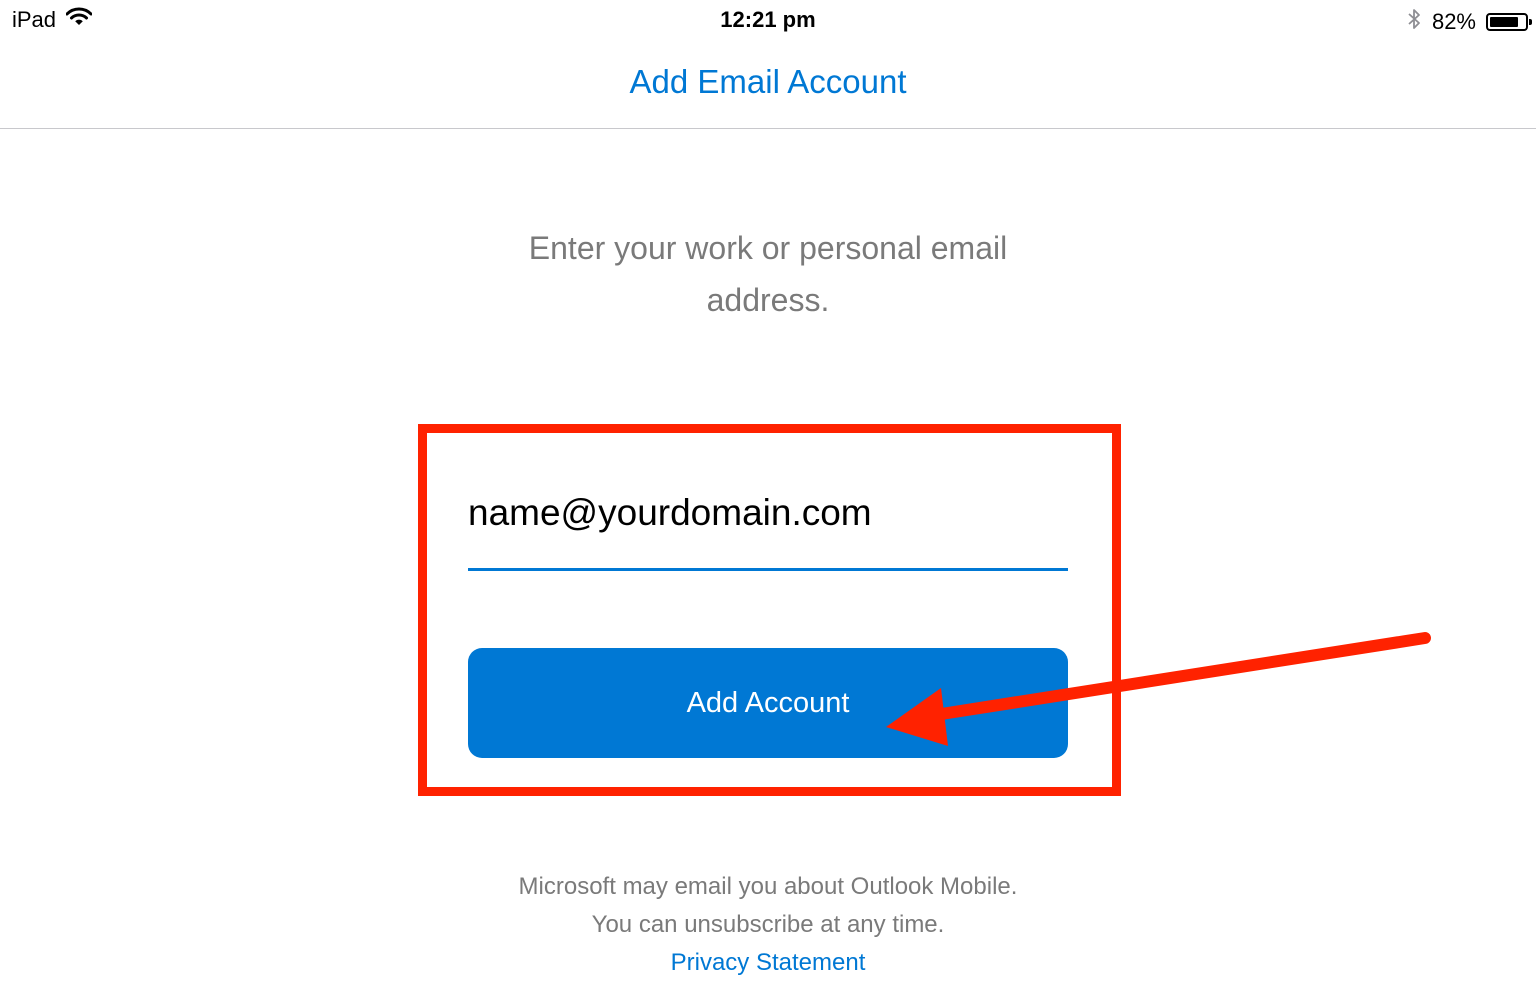 The image size is (1536, 999). I want to click on navigation-bar: Add Email Account, so click(768, 86).